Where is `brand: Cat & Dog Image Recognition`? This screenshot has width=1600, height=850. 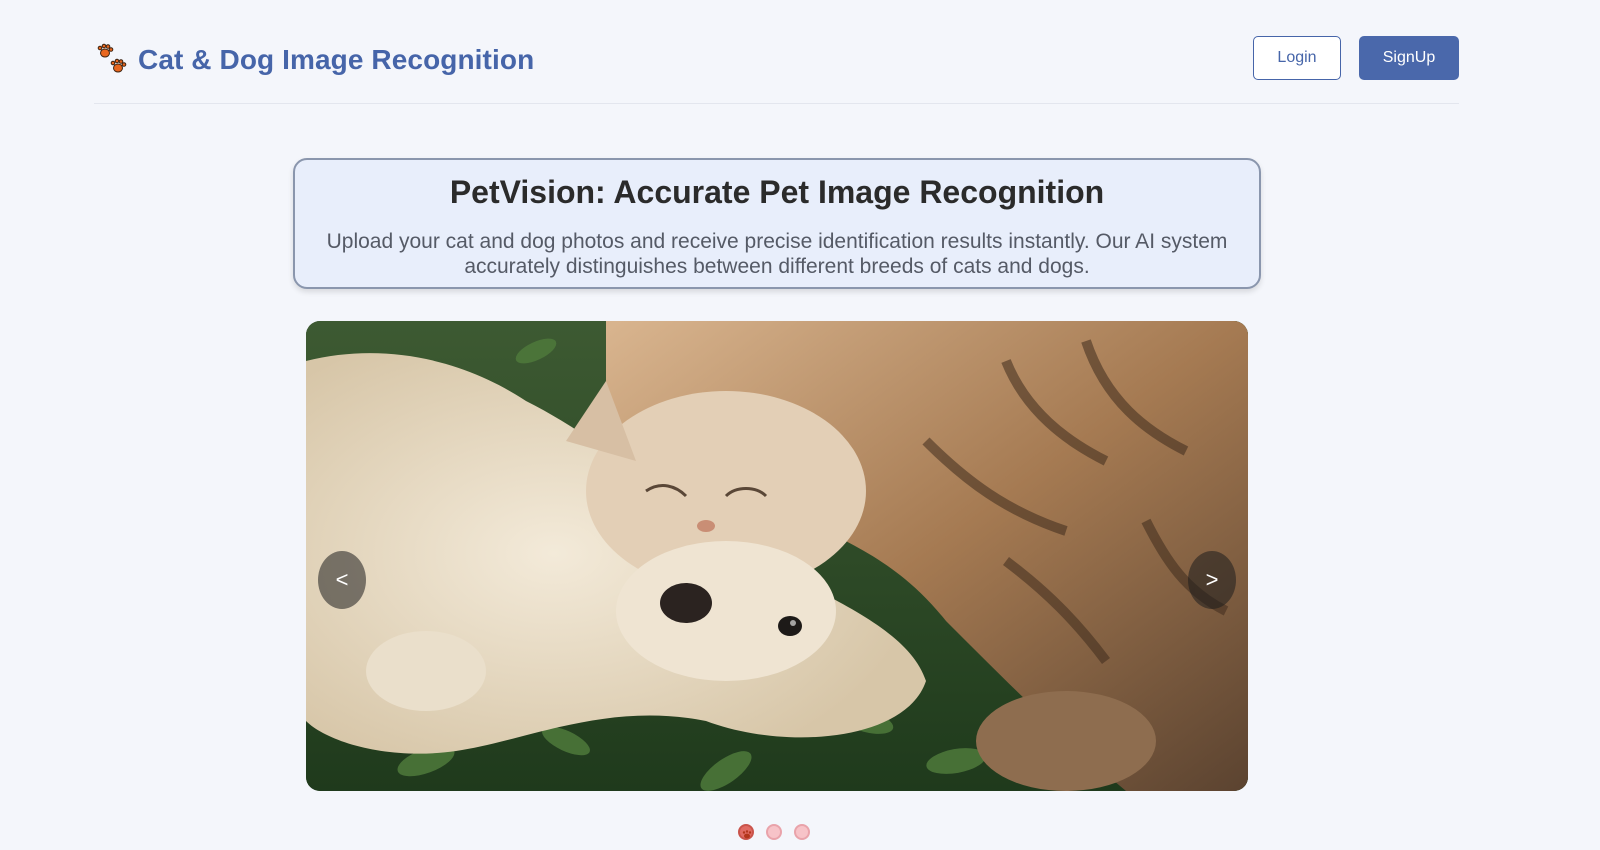 brand: Cat & Dog Image Recognition is located at coordinates (315, 60).